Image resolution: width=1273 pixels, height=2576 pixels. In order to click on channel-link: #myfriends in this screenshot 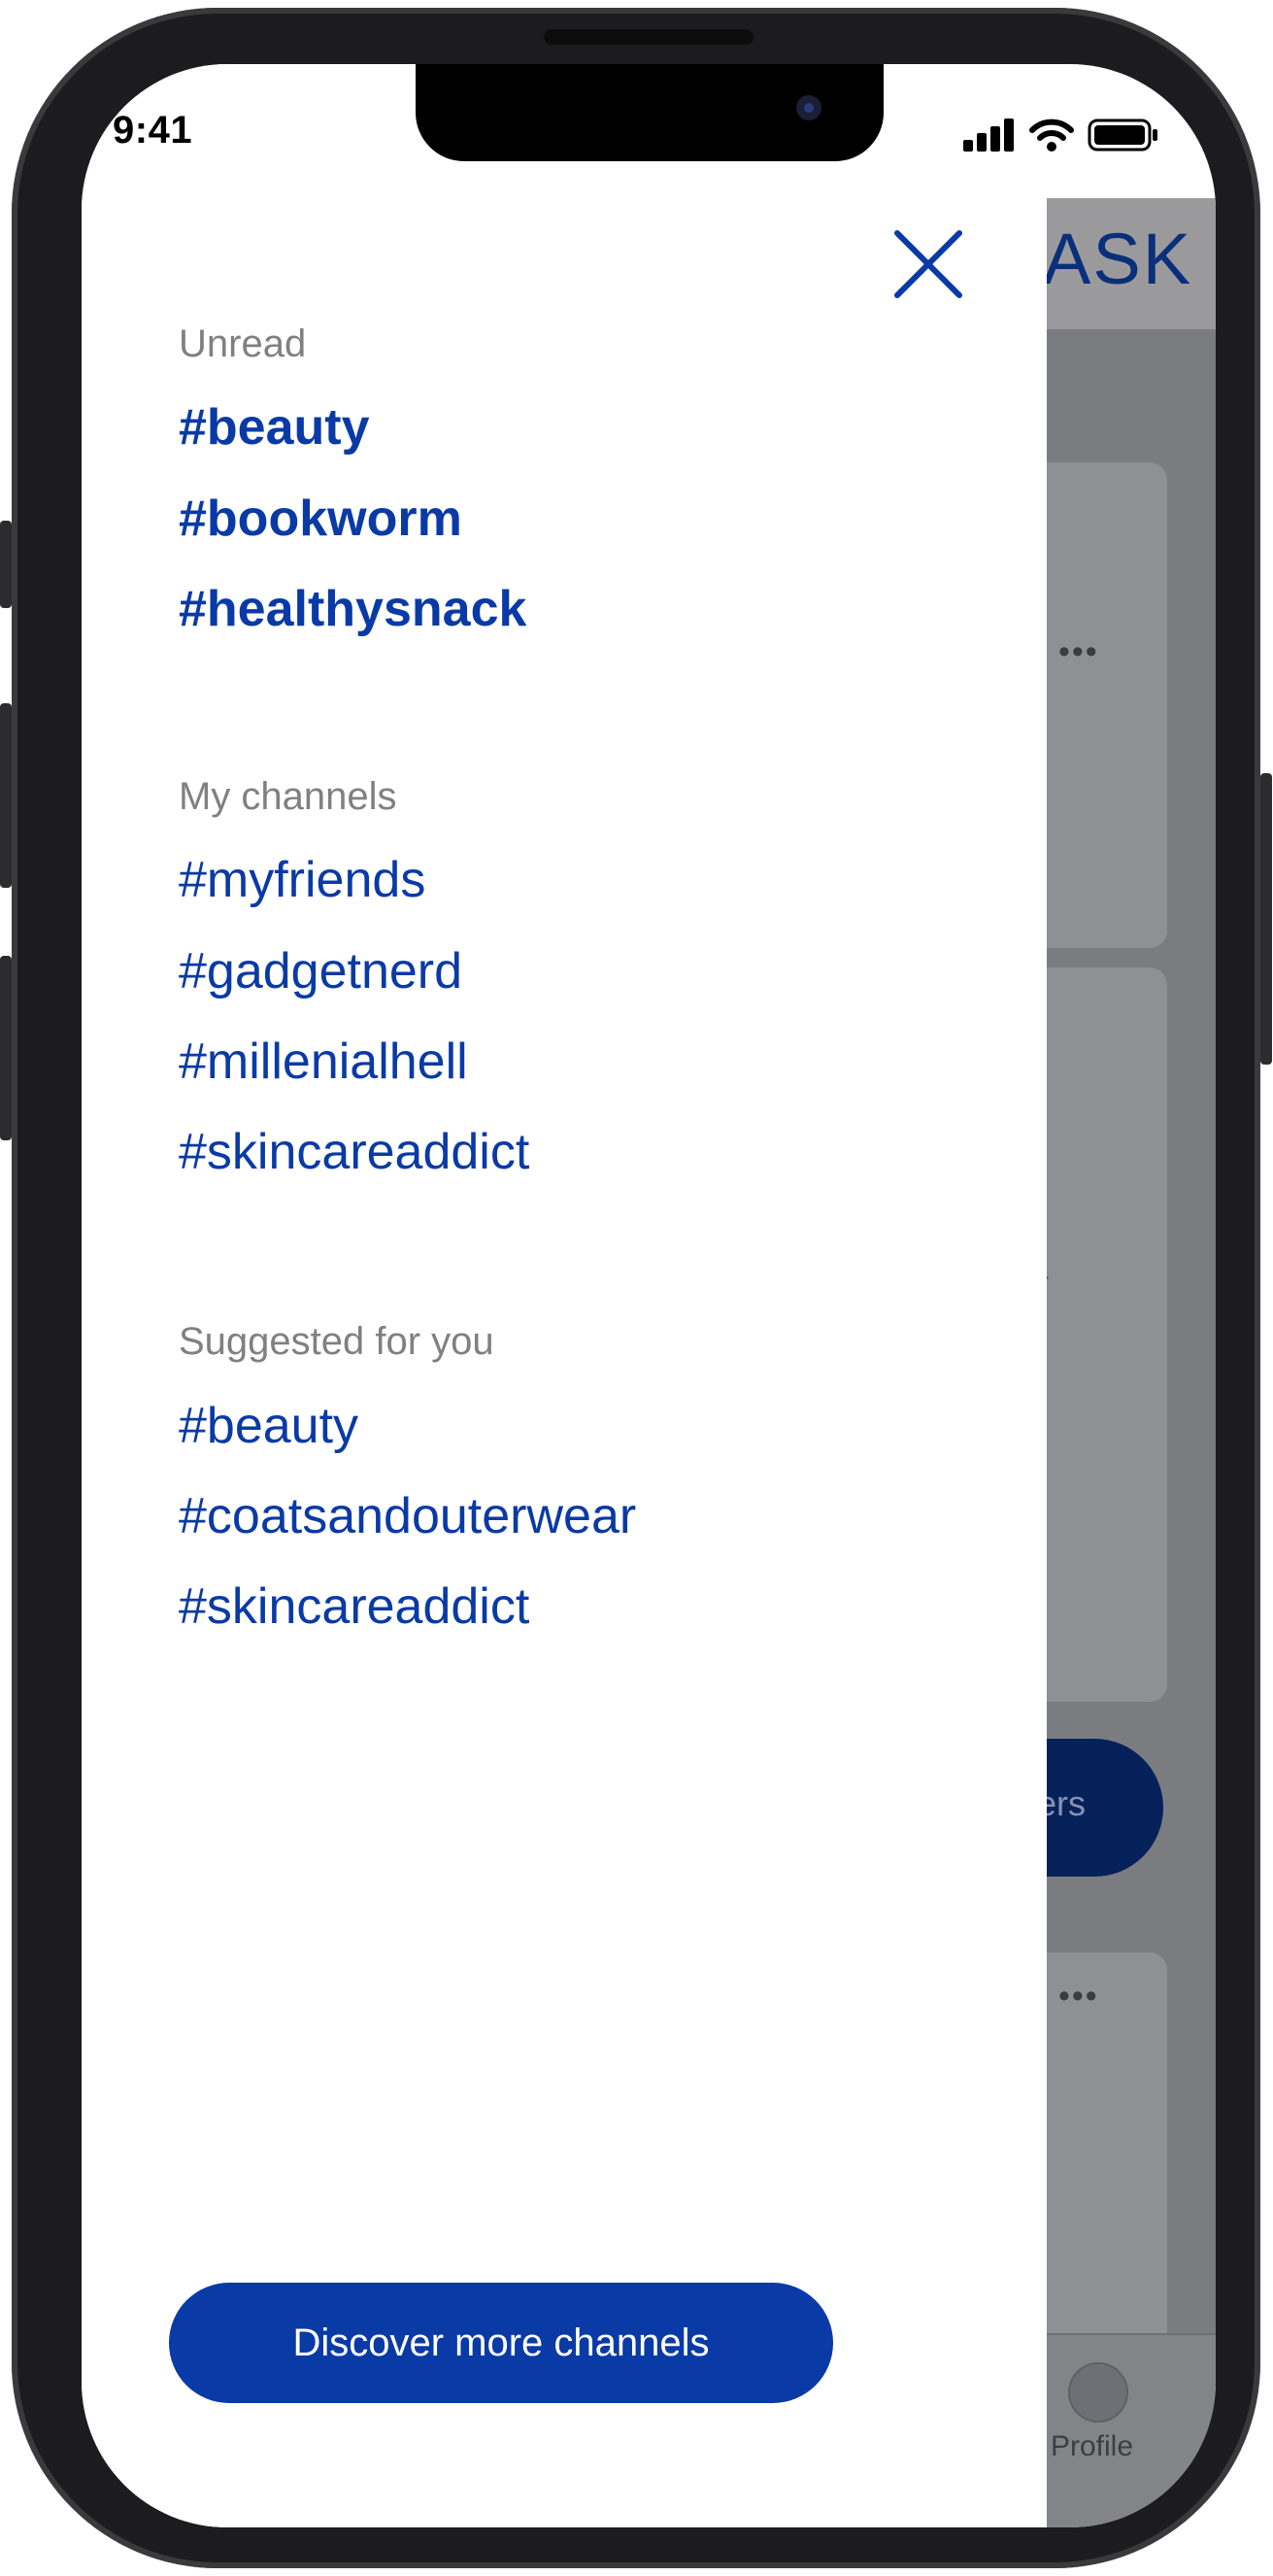, I will do `click(302, 880)`.